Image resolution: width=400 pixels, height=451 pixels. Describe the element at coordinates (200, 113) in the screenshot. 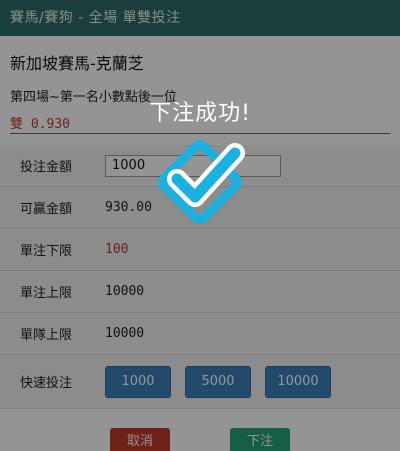

I see `toast-message: 下注成功!` at that location.